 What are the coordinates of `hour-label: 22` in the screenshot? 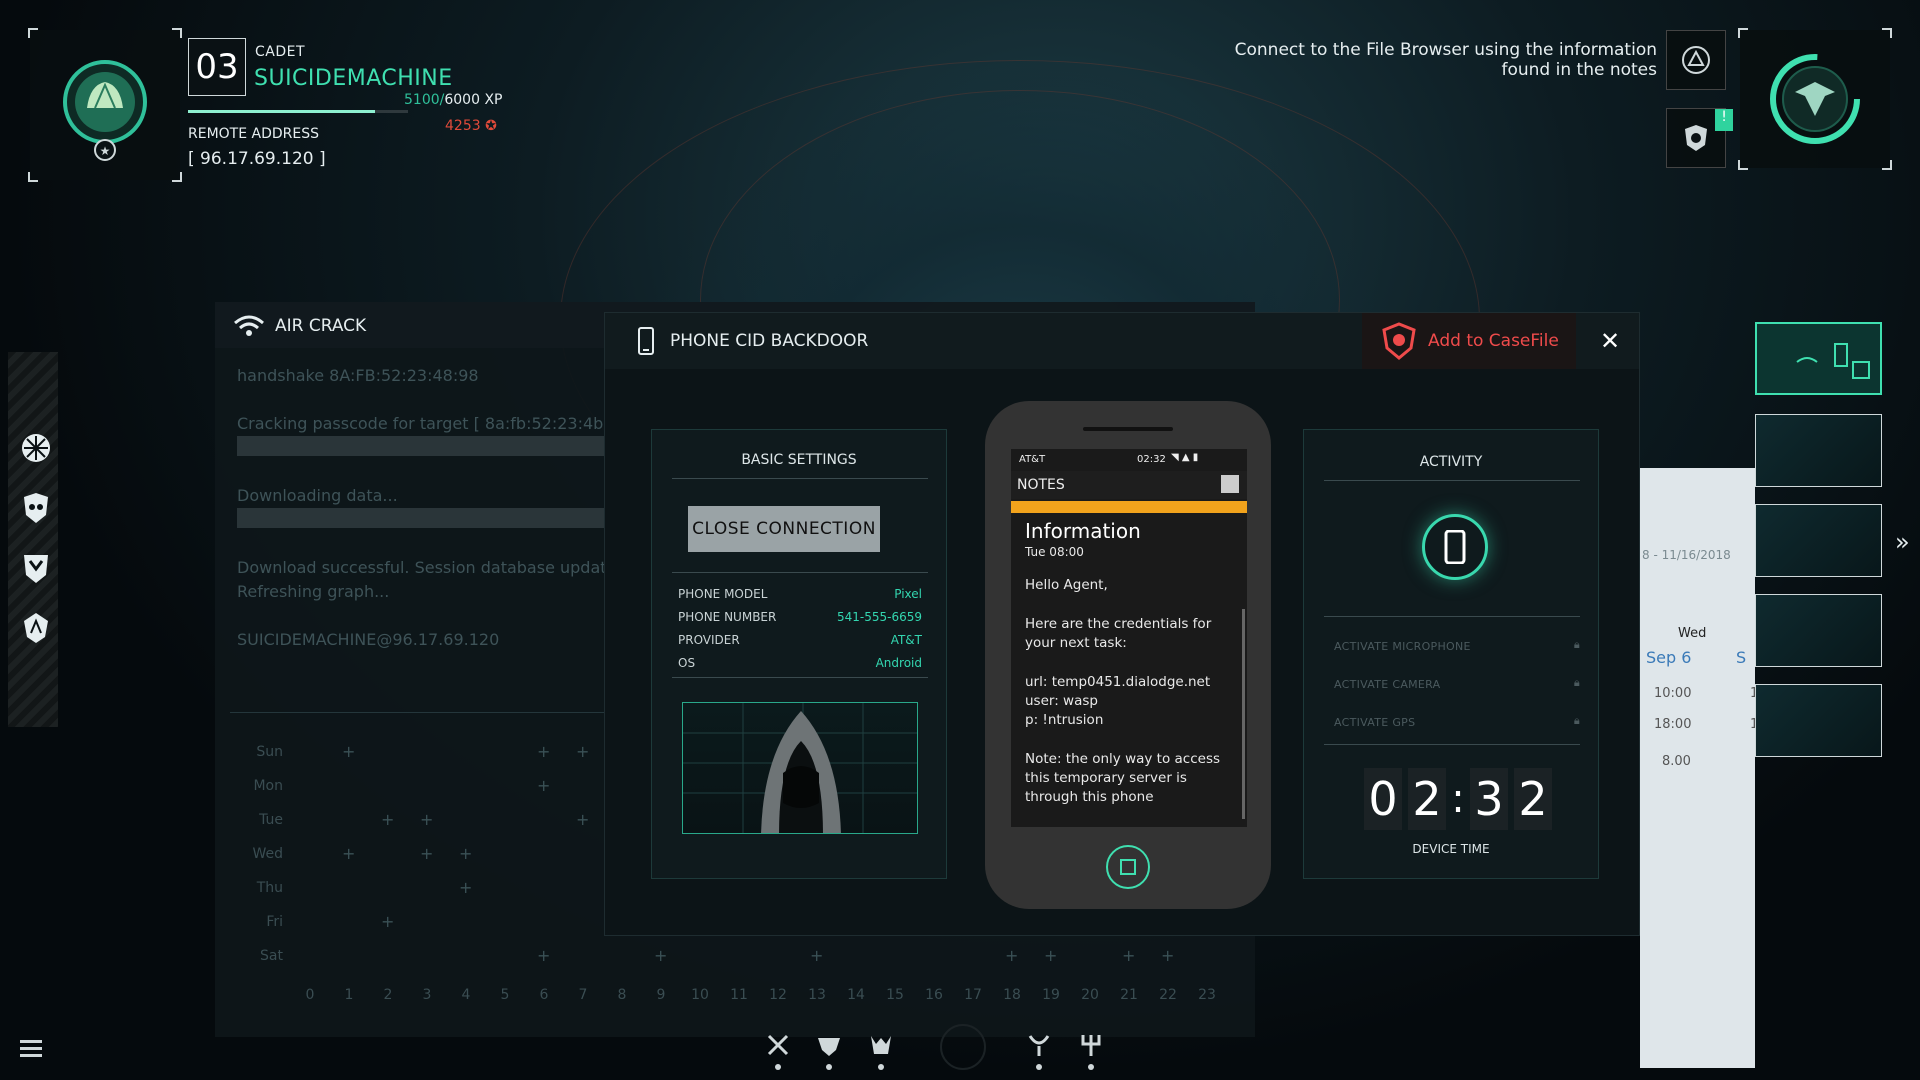 It's located at (1168, 995).